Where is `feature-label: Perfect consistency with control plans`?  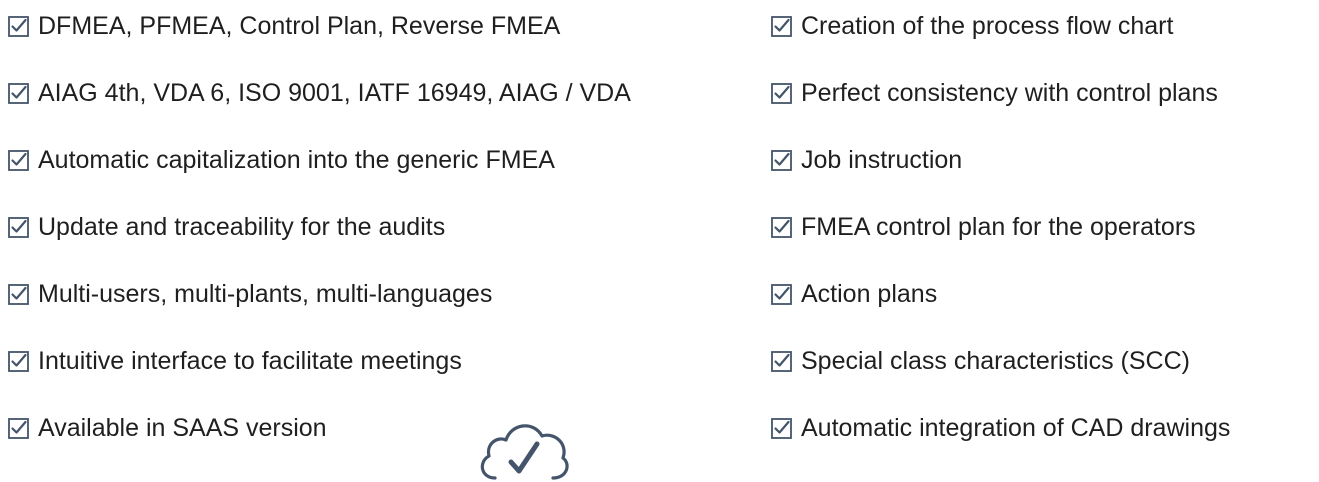
feature-label: Perfect consistency with control plans is located at coordinates (1009, 93).